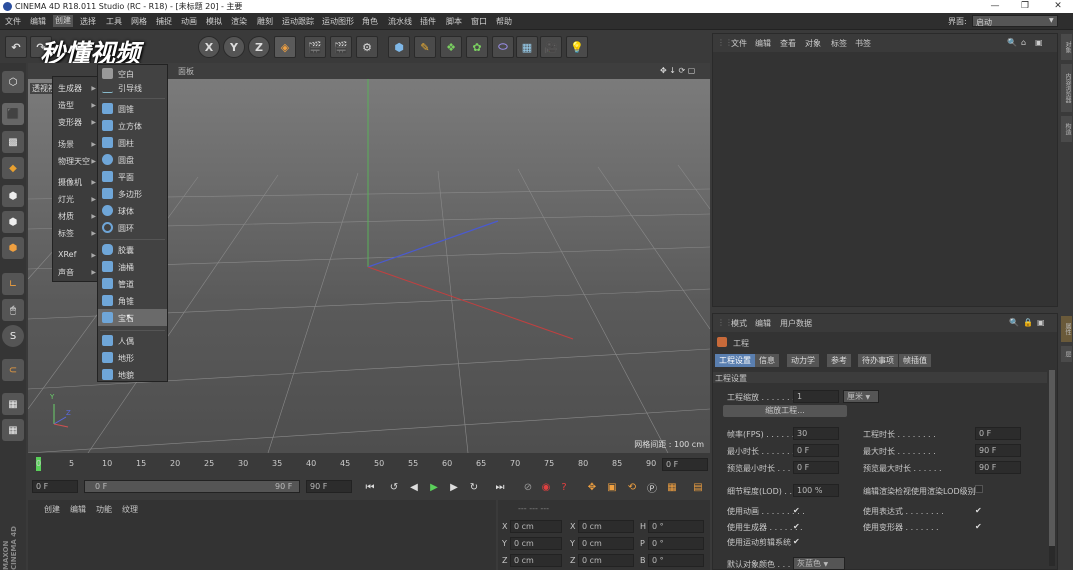 The image size is (1073, 570). I want to click on menu-render: 渲染, so click(239, 21).